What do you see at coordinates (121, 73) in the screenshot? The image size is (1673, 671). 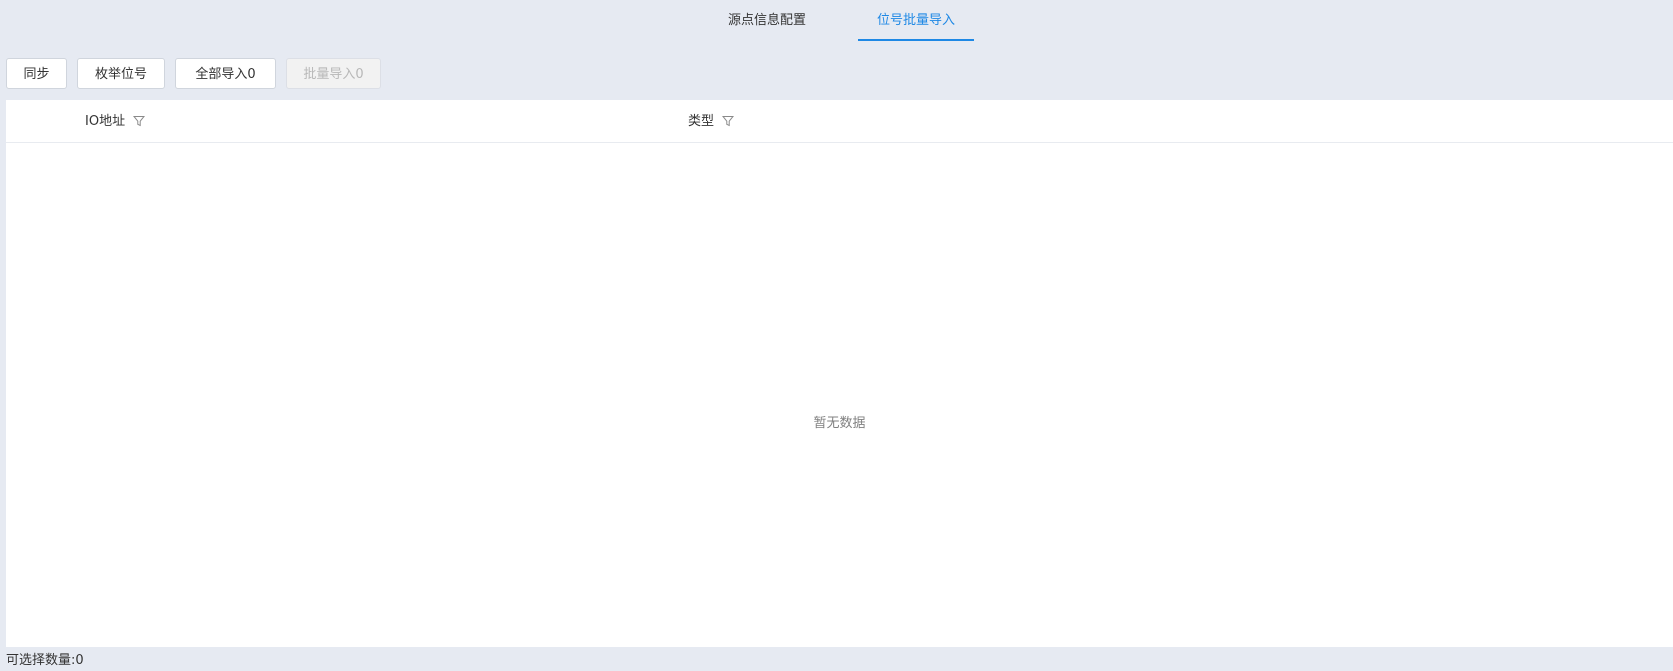 I see `enumerate-tags-button: 枚举位号` at bounding box center [121, 73].